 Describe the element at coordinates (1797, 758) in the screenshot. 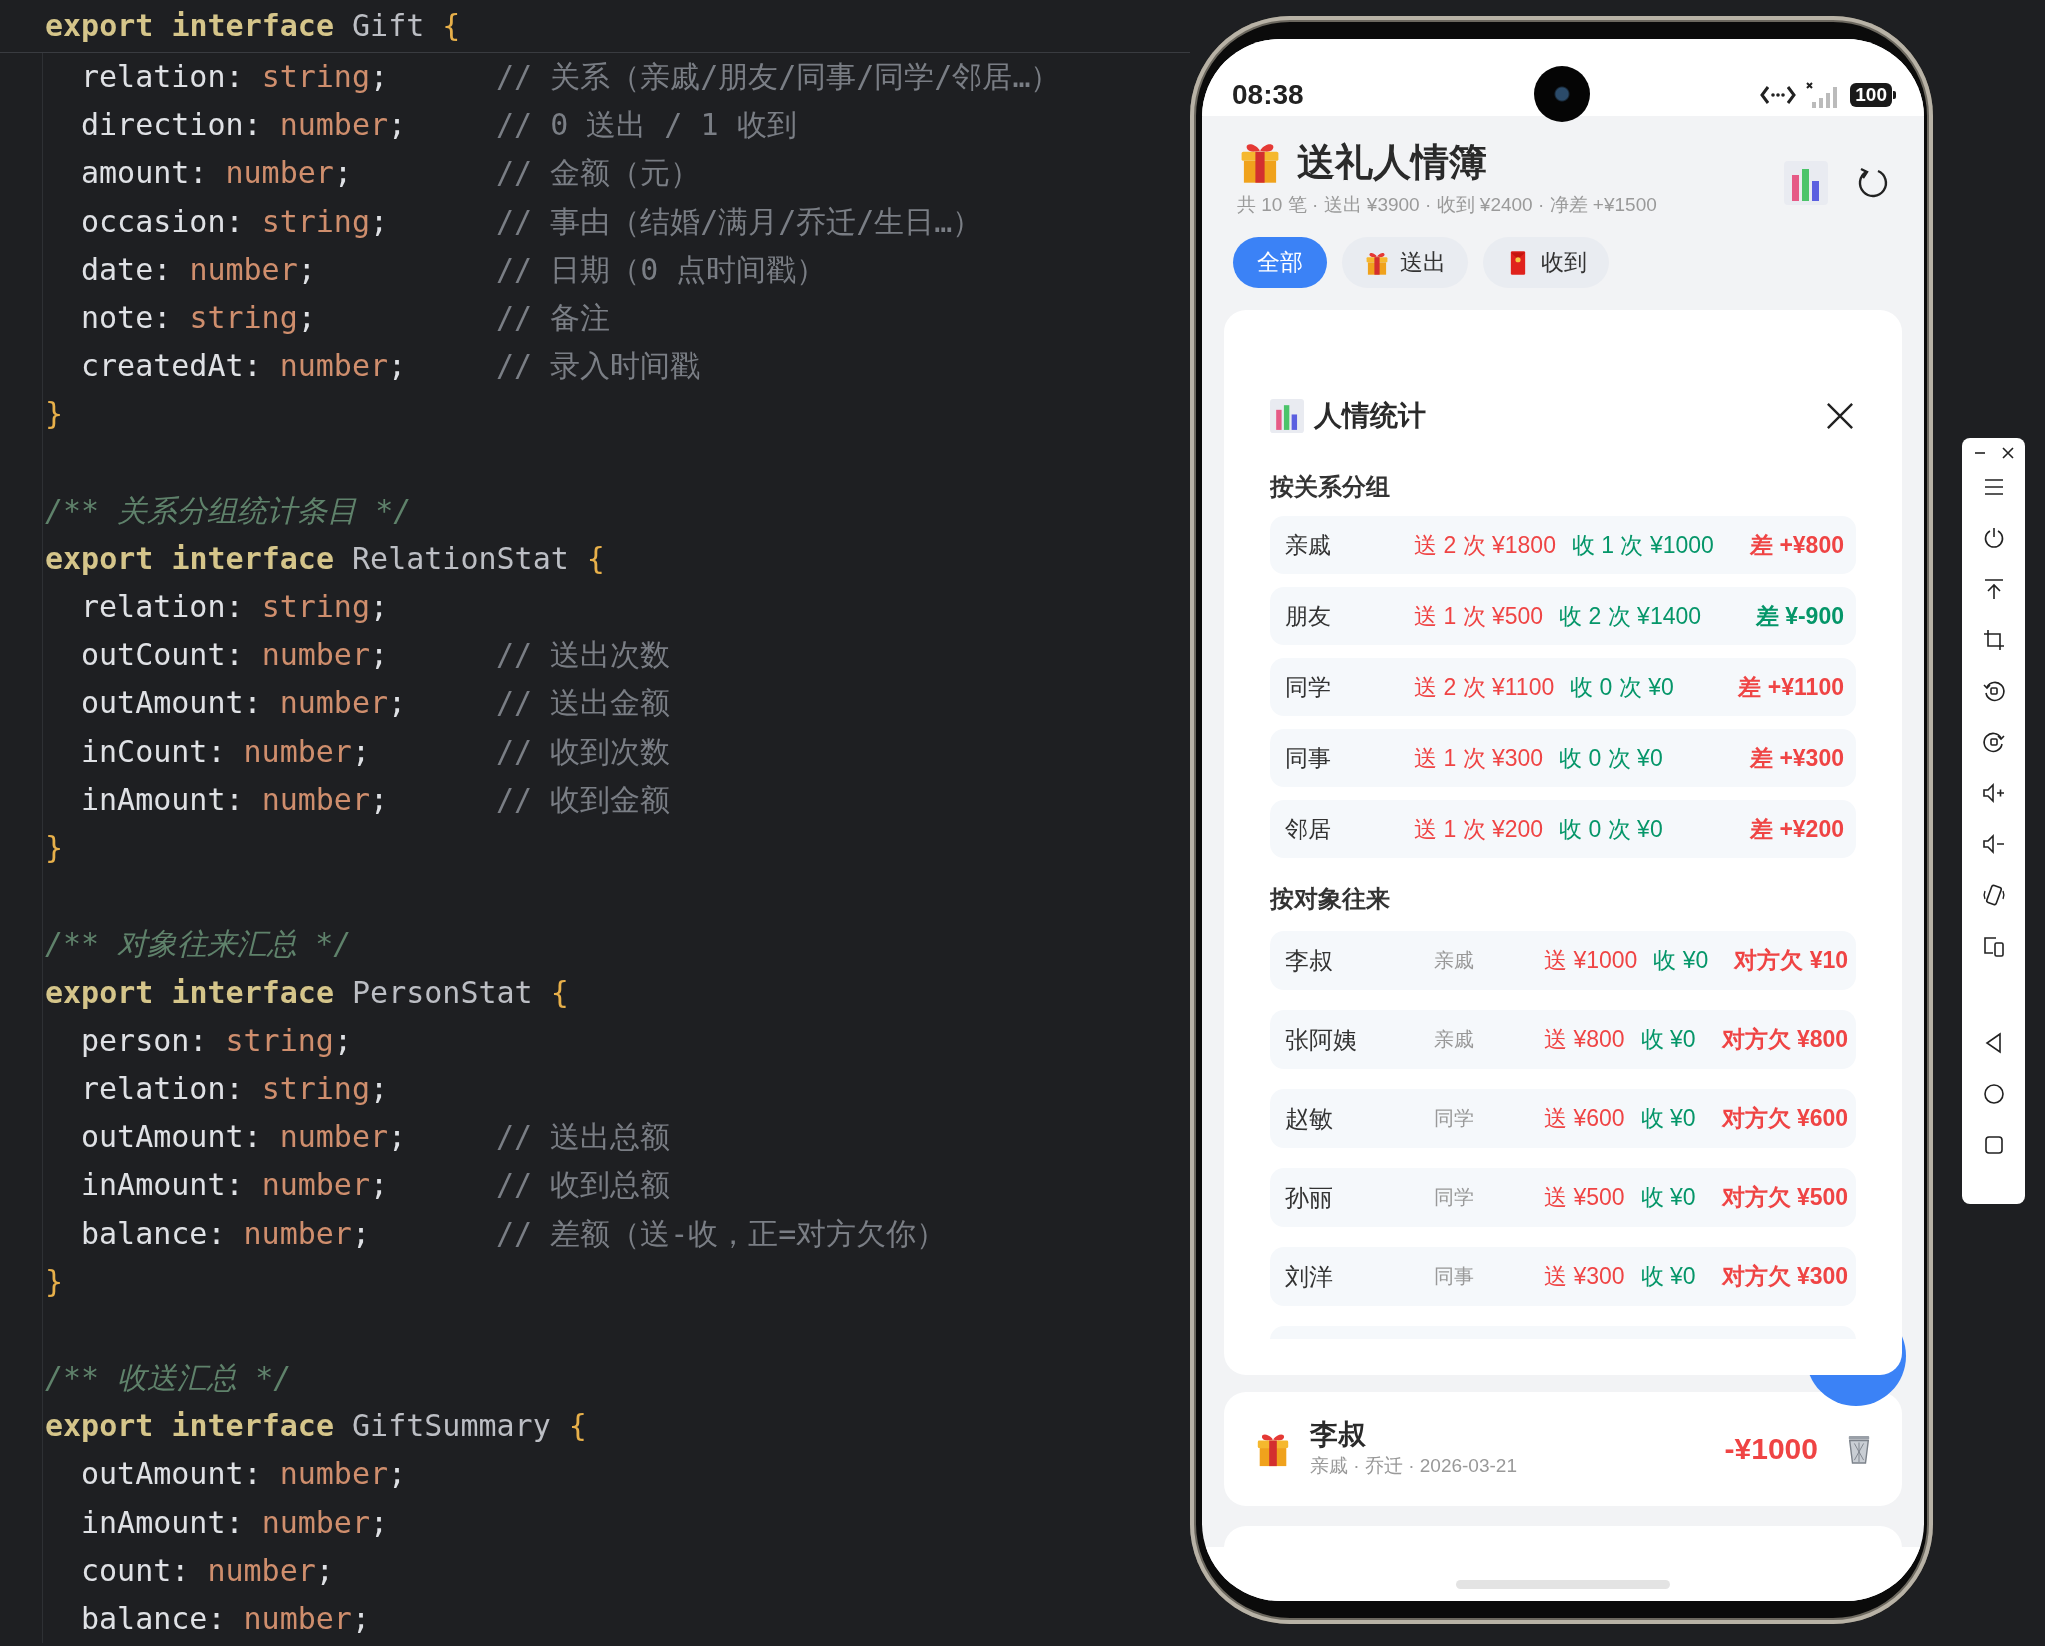

I see `balance-text: 差 +¥300` at that location.